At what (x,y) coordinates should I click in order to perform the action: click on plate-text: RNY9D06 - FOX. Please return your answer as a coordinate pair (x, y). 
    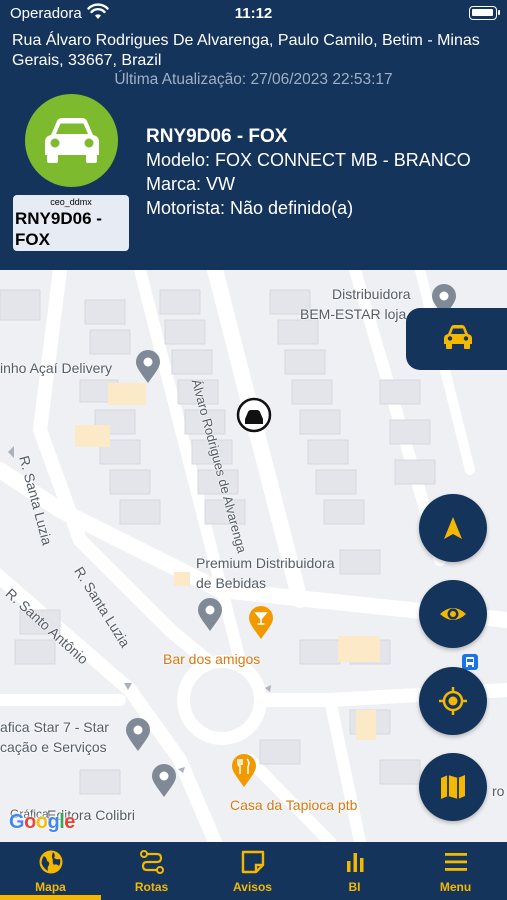
    Looking at the image, I should click on (58, 229).